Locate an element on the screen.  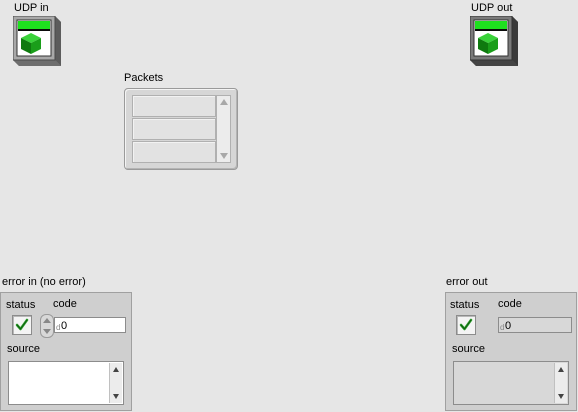
error-out-label: error out is located at coordinates (467, 282).